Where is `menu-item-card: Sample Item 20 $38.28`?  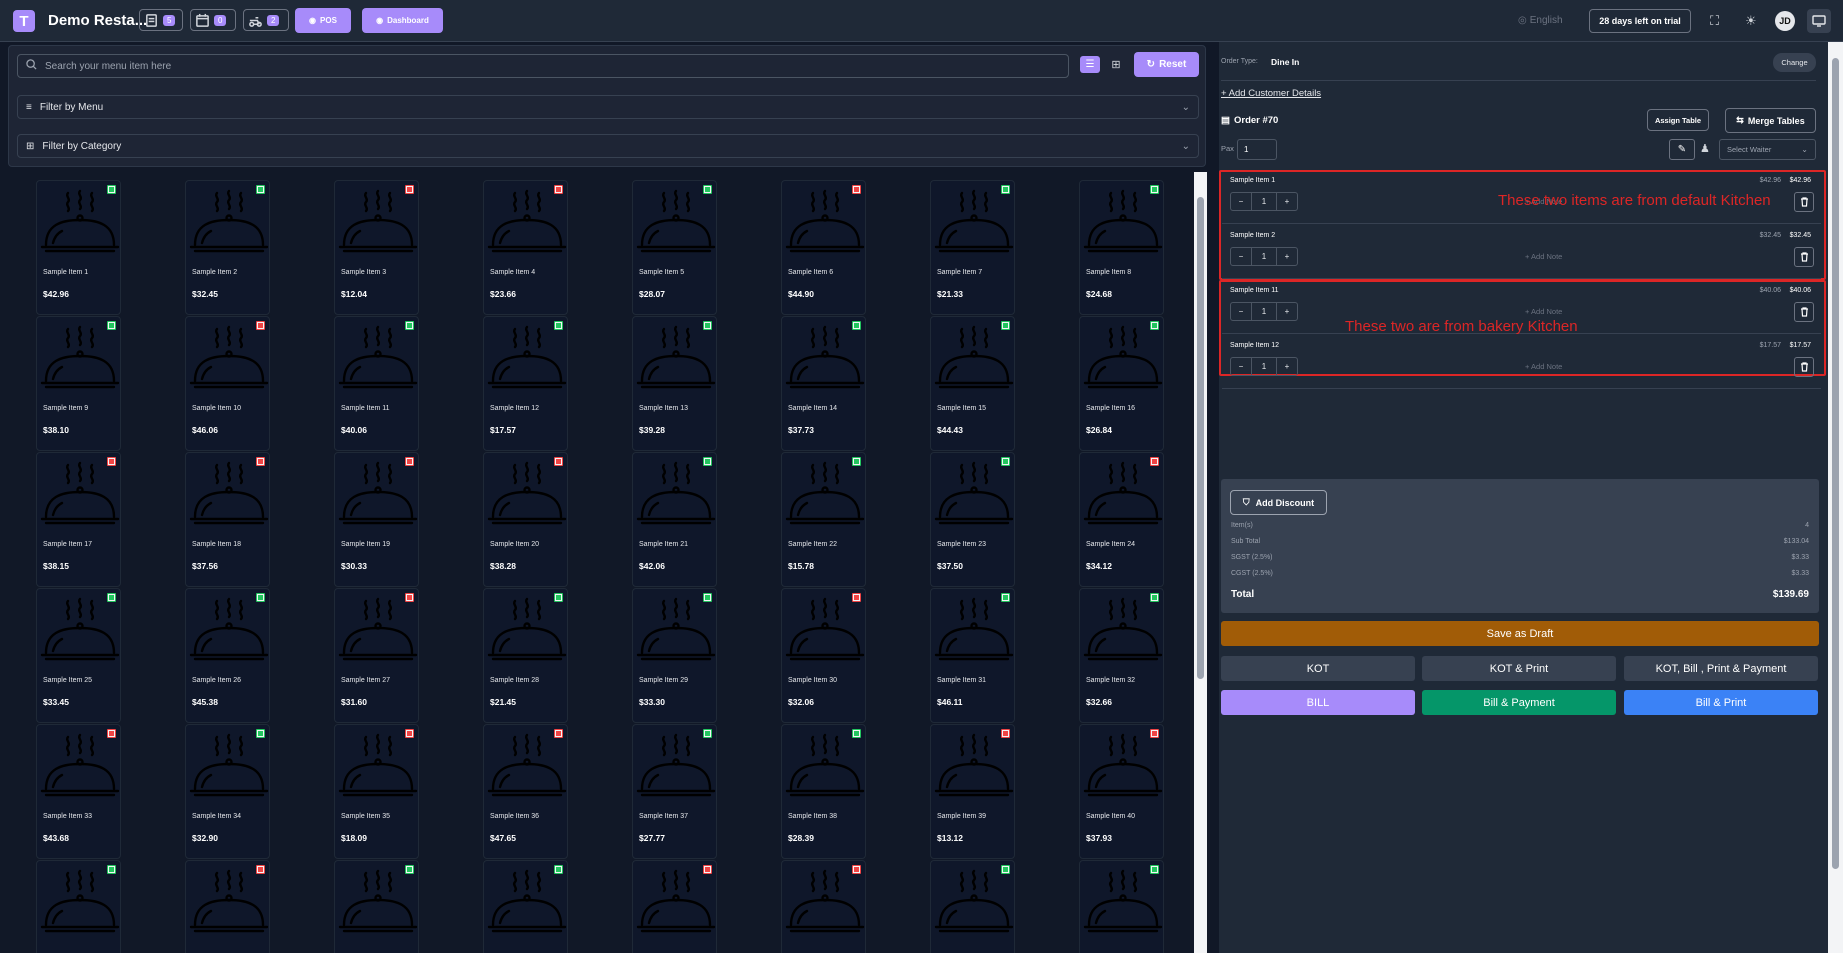 menu-item-card: Sample Item 20 $38.28 is located at coordinates (525, 519).